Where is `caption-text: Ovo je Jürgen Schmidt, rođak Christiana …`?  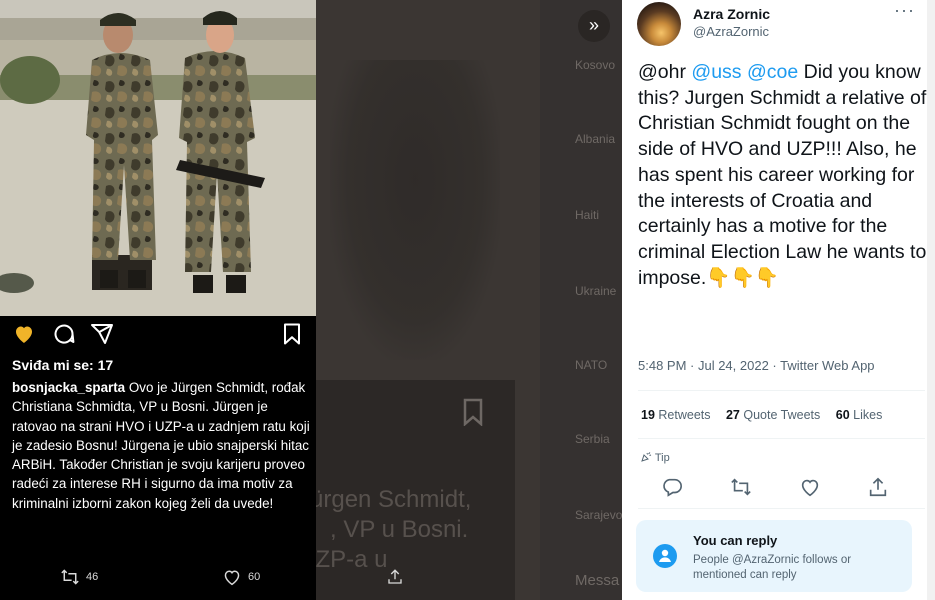 caption-text: Ovo je Jürgen Schmidt, rođak Christiana … is located at coordinates (161, 445).